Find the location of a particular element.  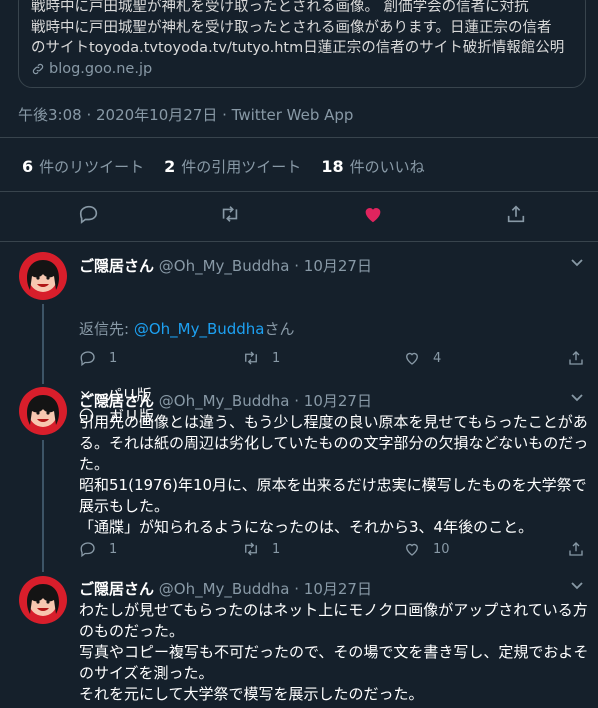

like-action: 10 is located at coordinates (426, 549).